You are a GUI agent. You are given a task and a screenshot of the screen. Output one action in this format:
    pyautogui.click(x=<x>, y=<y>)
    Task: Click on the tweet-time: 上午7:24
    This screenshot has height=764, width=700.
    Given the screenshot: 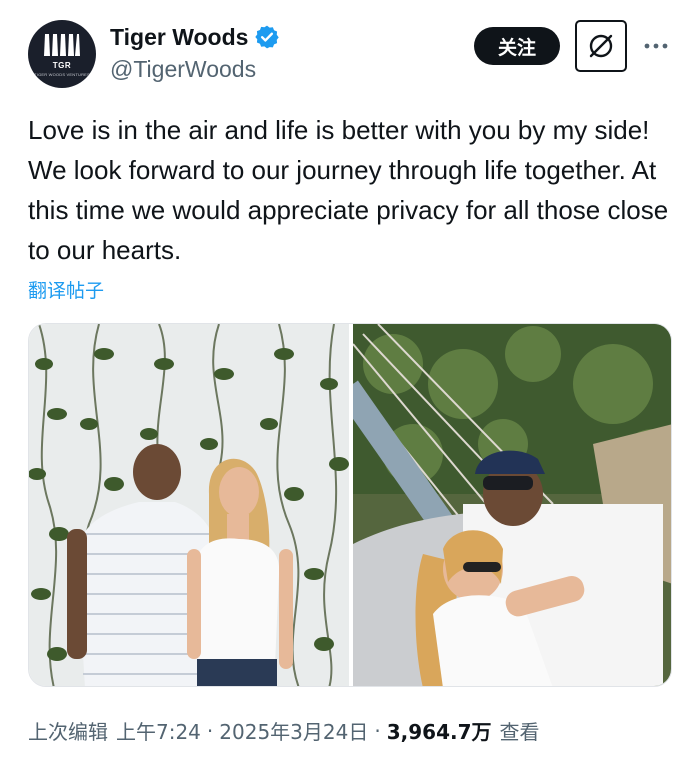 What is the action you would take?
    pyautogui.click(x=158, y=730)
    